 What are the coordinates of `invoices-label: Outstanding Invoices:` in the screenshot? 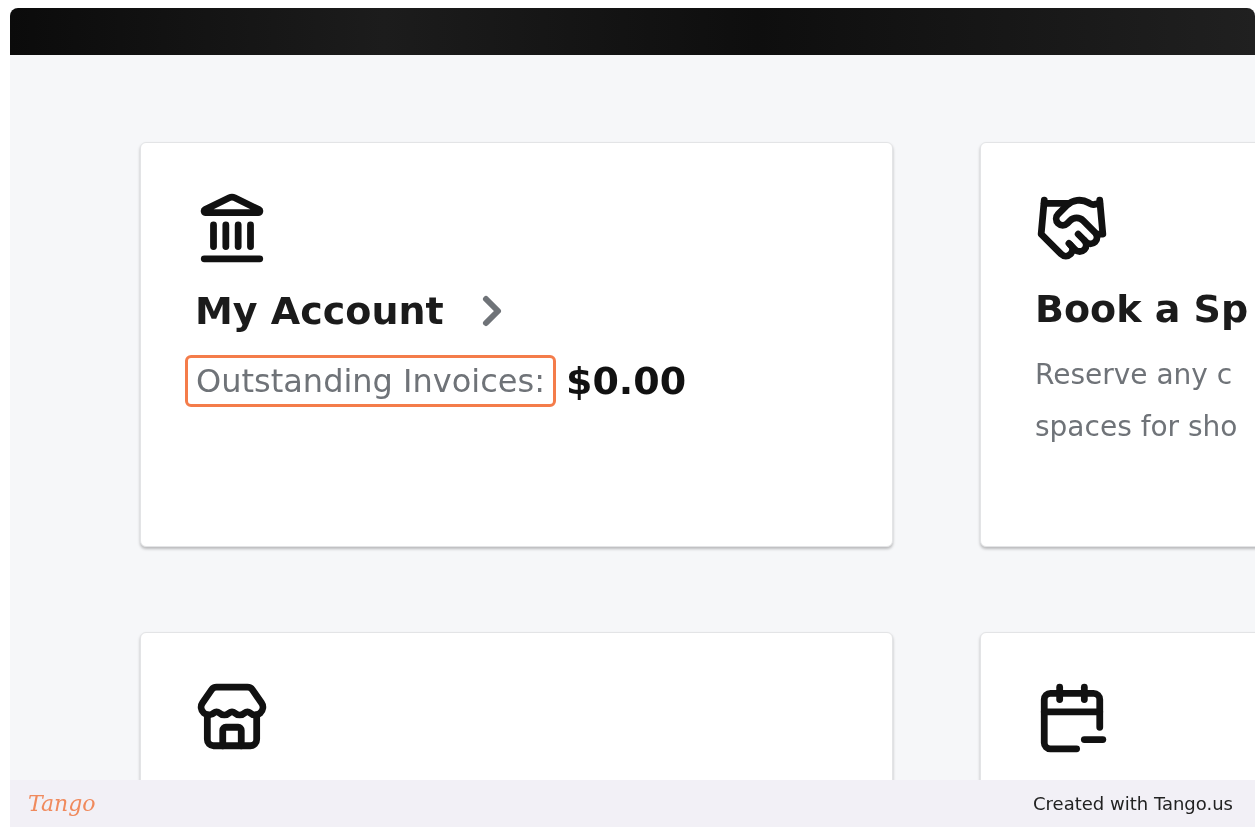 It's located at (370, 381).